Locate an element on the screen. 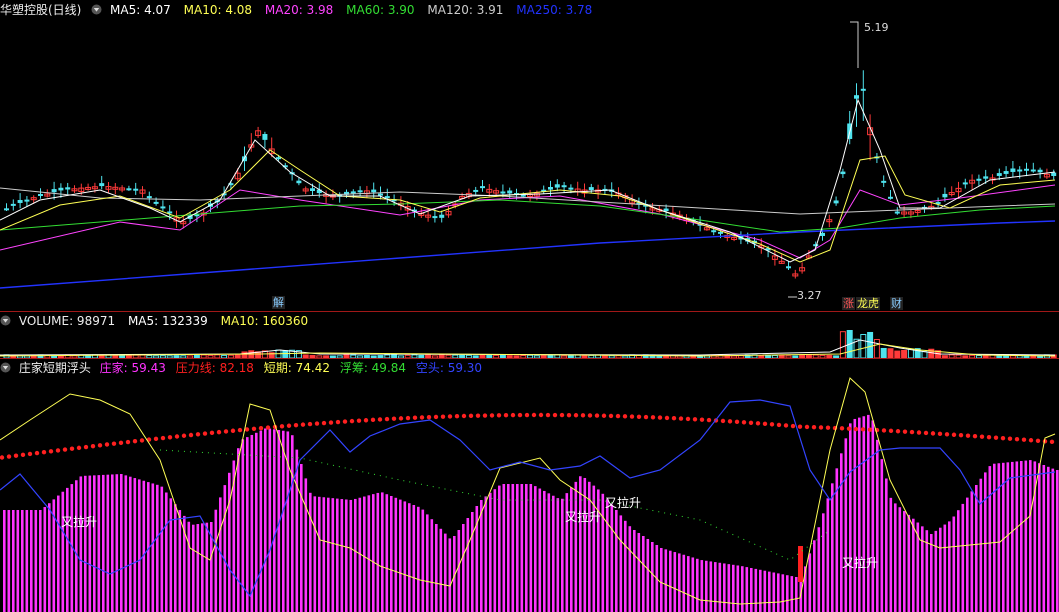 Image resolution: width=1059 pixels, height=612 pixels. marker-jie: 解 is located at coordinates (278, 302).